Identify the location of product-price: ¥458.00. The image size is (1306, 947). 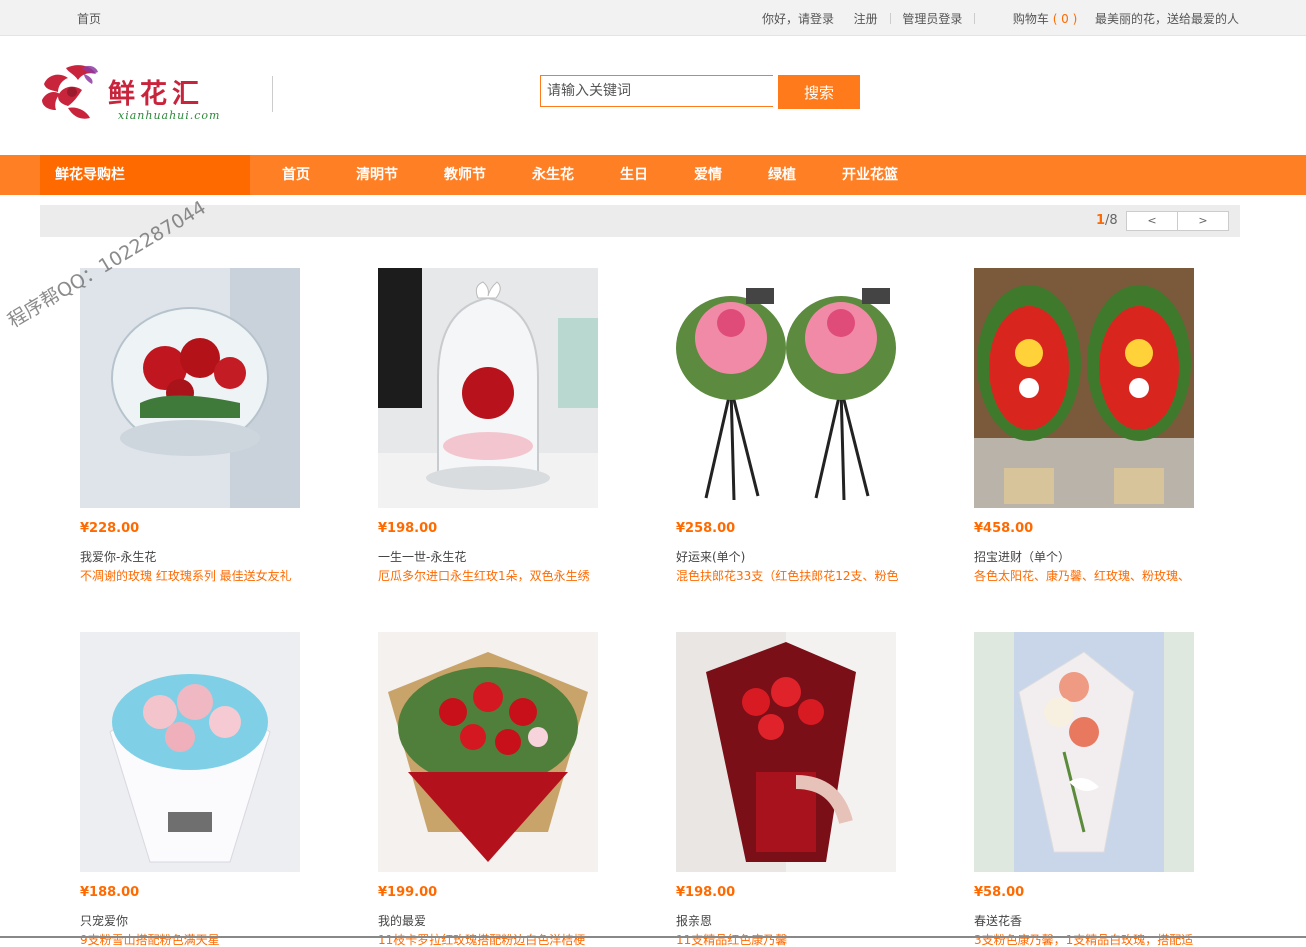
(1004, 528).